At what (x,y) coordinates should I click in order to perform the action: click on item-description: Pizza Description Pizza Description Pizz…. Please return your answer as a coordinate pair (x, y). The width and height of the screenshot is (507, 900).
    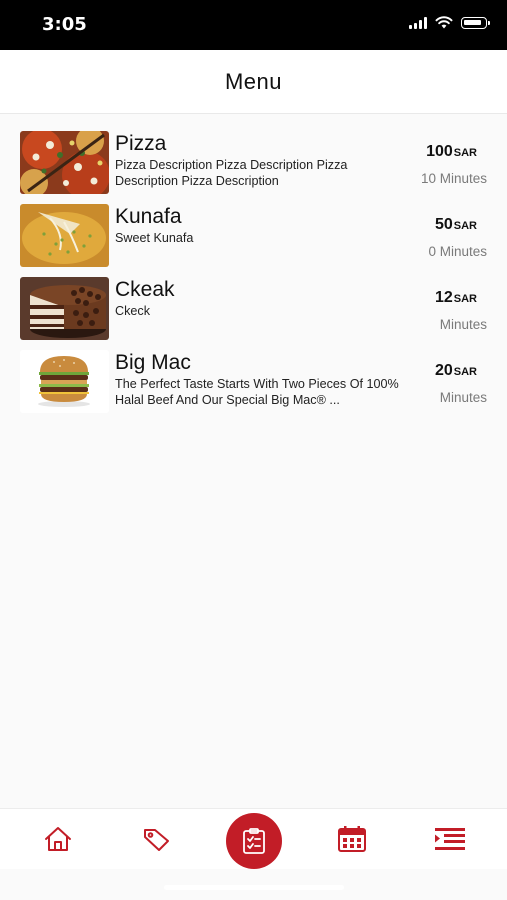
    Looking at the image, I should click on (231, 173).